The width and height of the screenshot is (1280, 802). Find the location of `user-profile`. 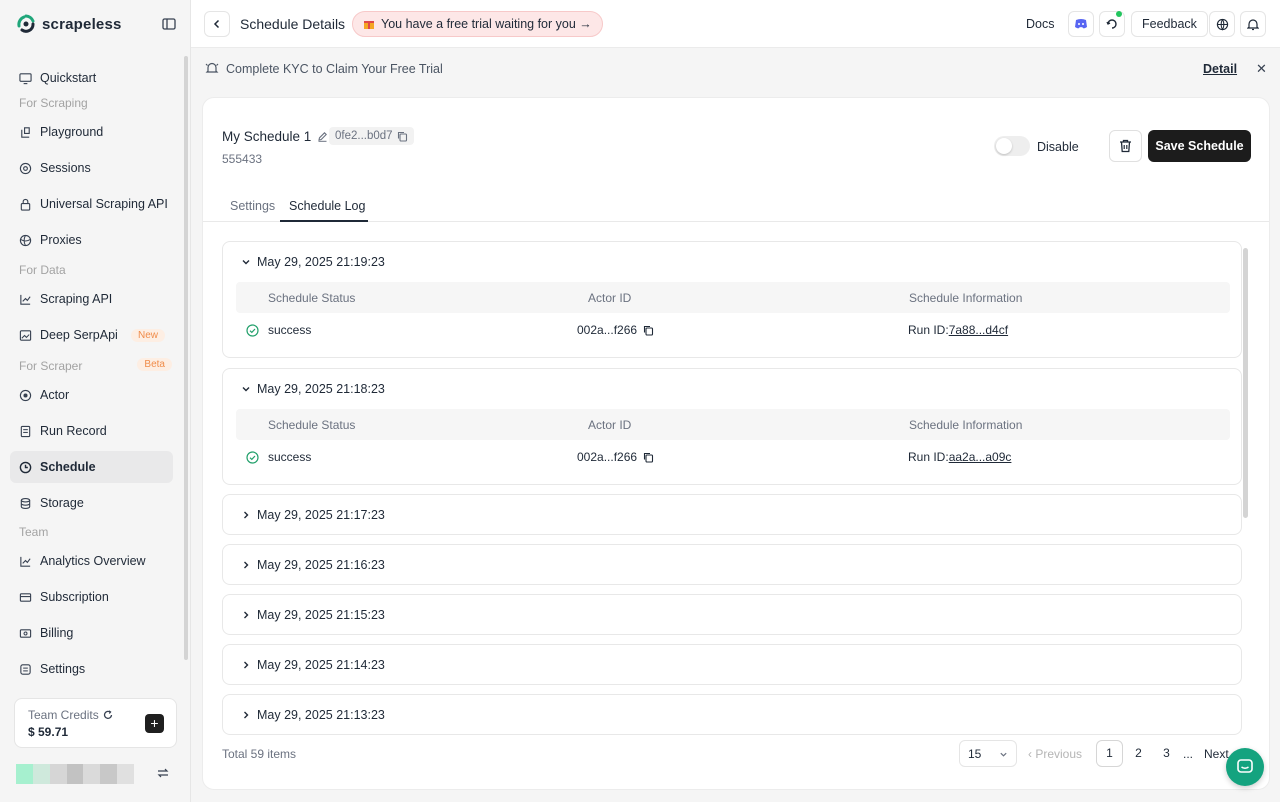

user-profile is located at coordinates (96, 773).